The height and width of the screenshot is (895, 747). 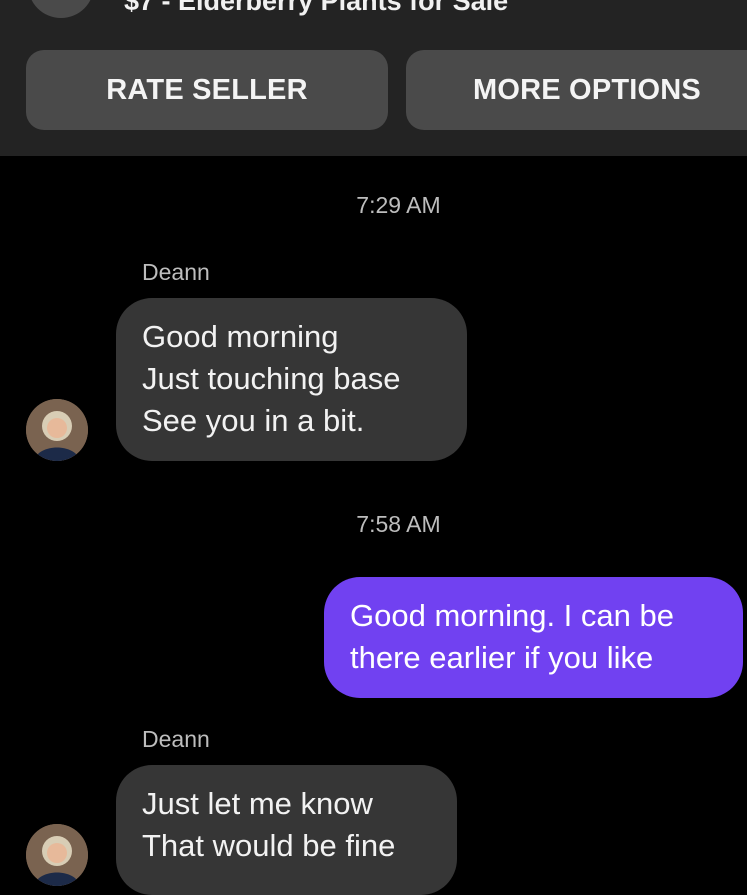 I want to click on listing-title: $7 - Elderberry Plants for Sale, so click(x=316, y=8).